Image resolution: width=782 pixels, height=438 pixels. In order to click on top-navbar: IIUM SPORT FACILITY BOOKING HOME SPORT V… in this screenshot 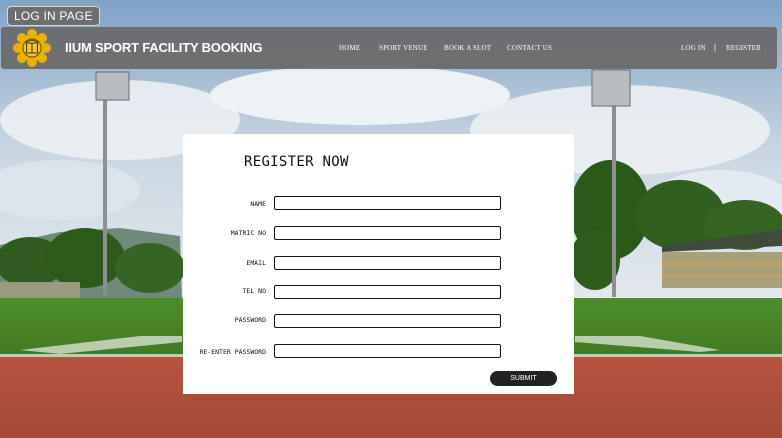, I will do `click(389, 48)`.